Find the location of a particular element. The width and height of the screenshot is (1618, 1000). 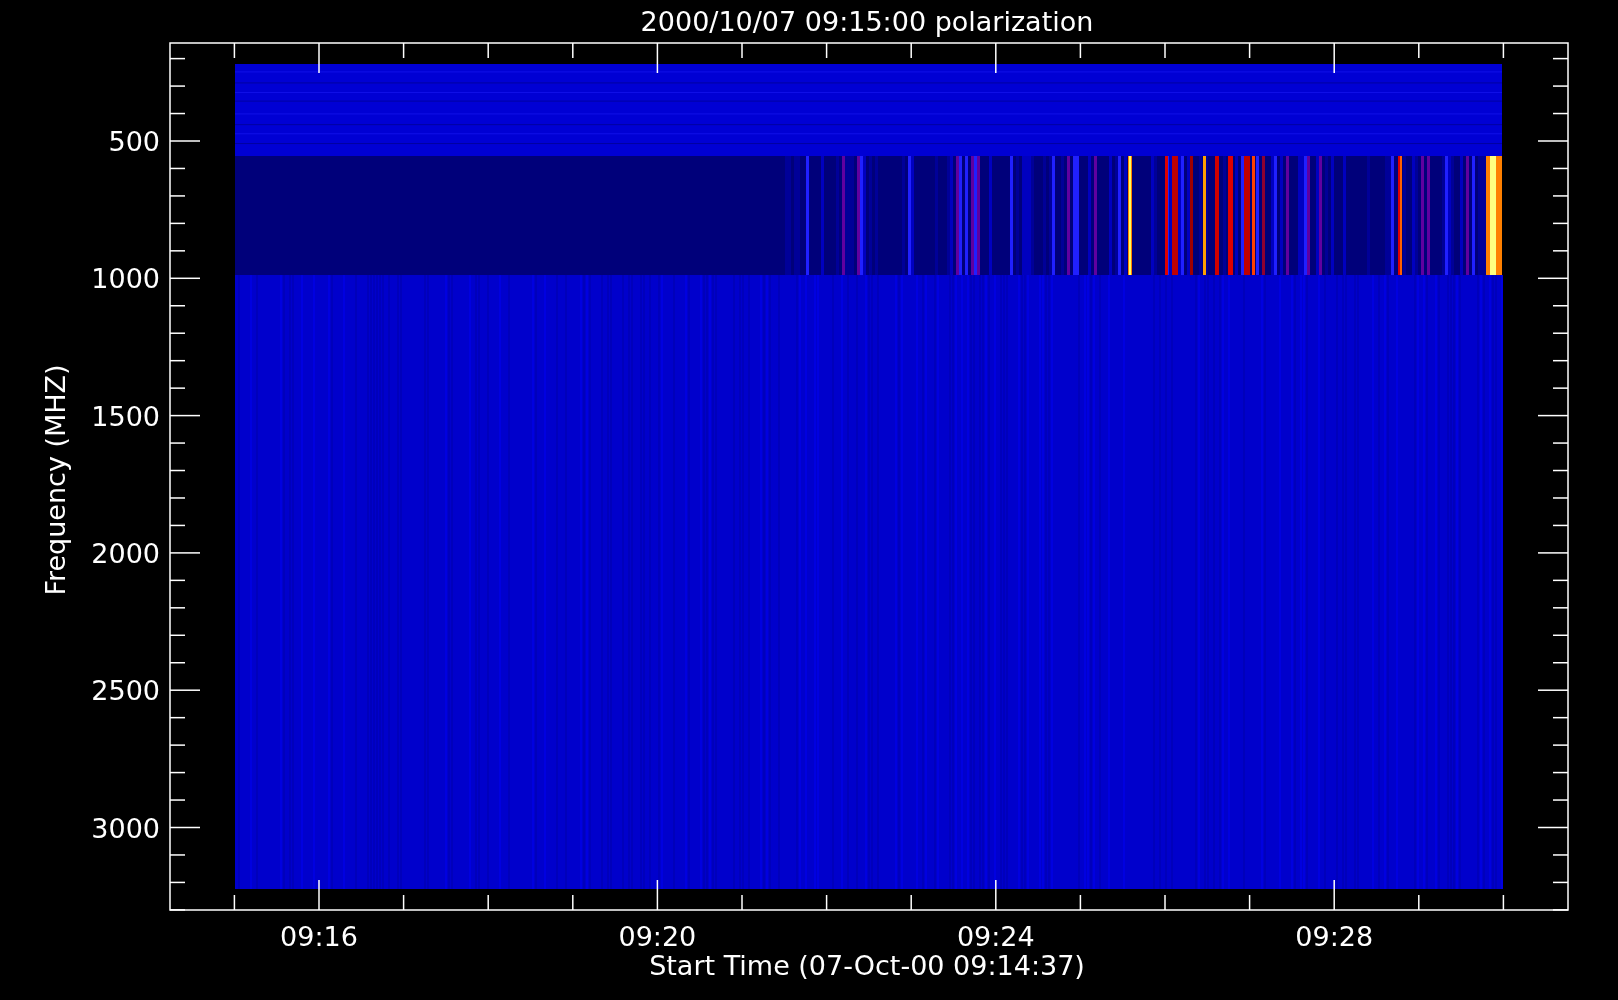

x-tick-label: 09:16 is located at coordinates (319, 936).